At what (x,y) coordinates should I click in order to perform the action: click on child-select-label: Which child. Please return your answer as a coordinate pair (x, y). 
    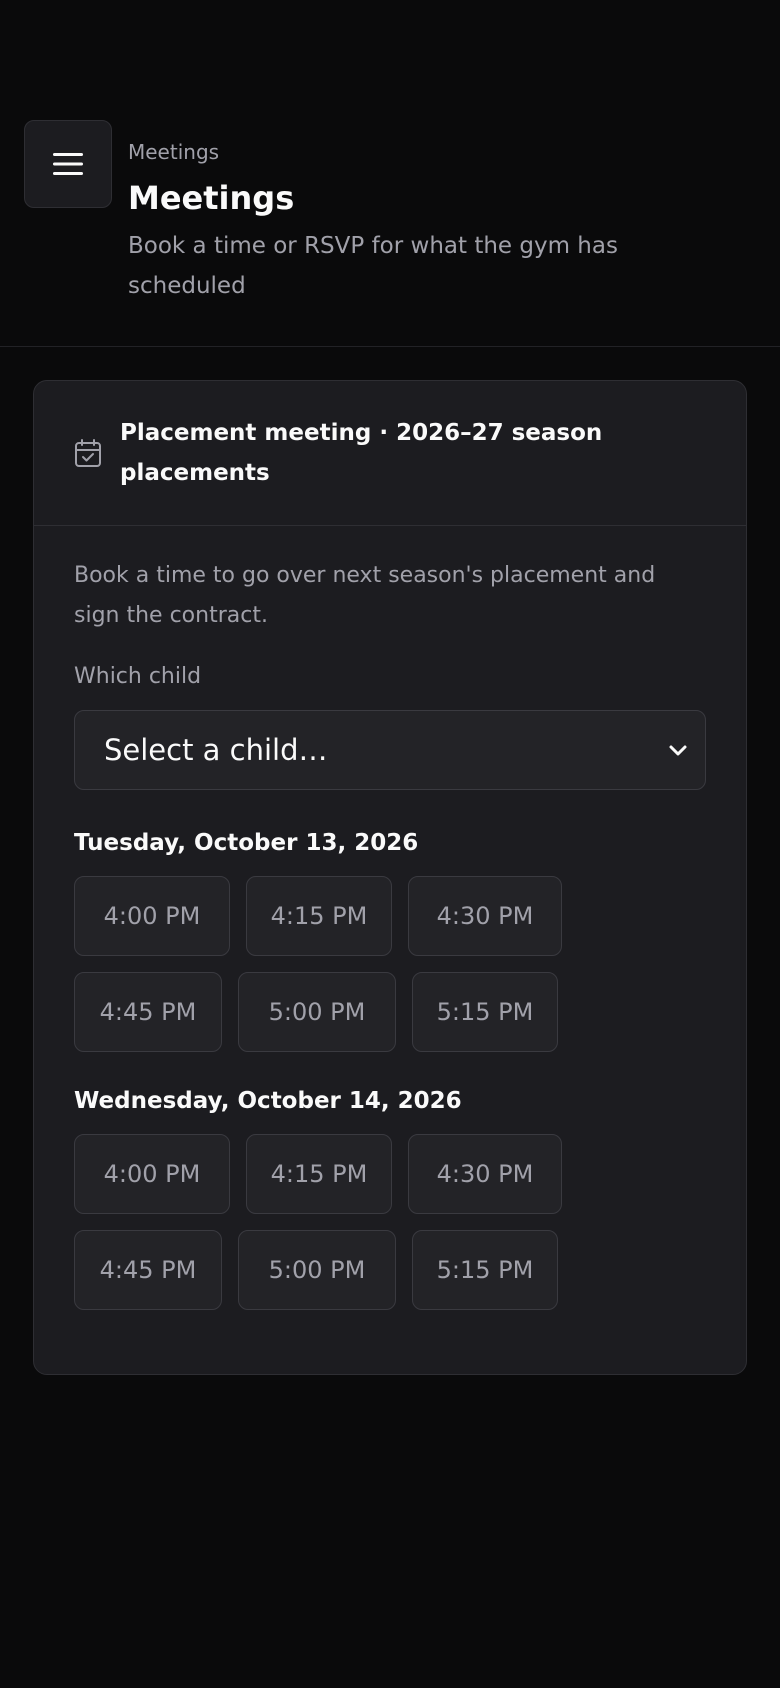
    Looking at the image, I should click on (138, 676).